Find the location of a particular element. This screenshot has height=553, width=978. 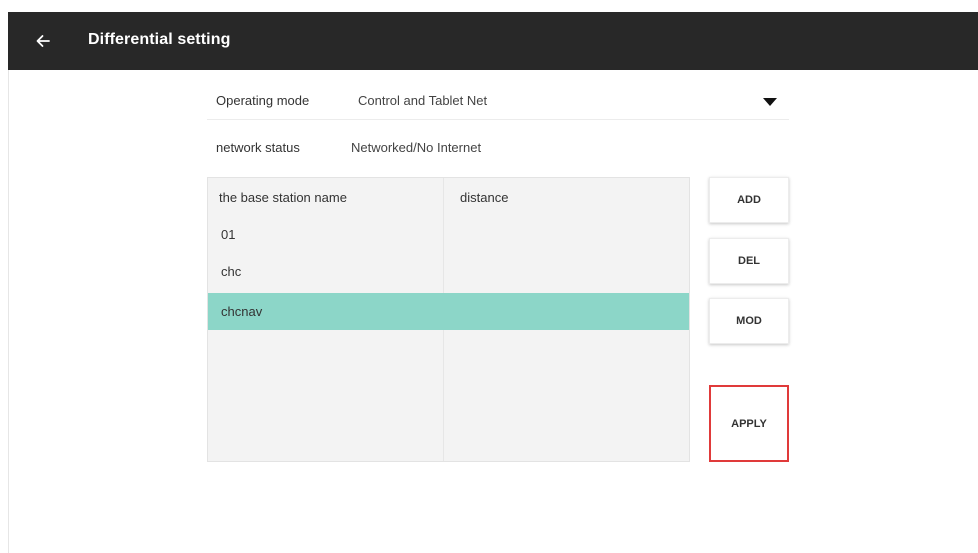

caret-down-icon is located at coordinates (770, 102).